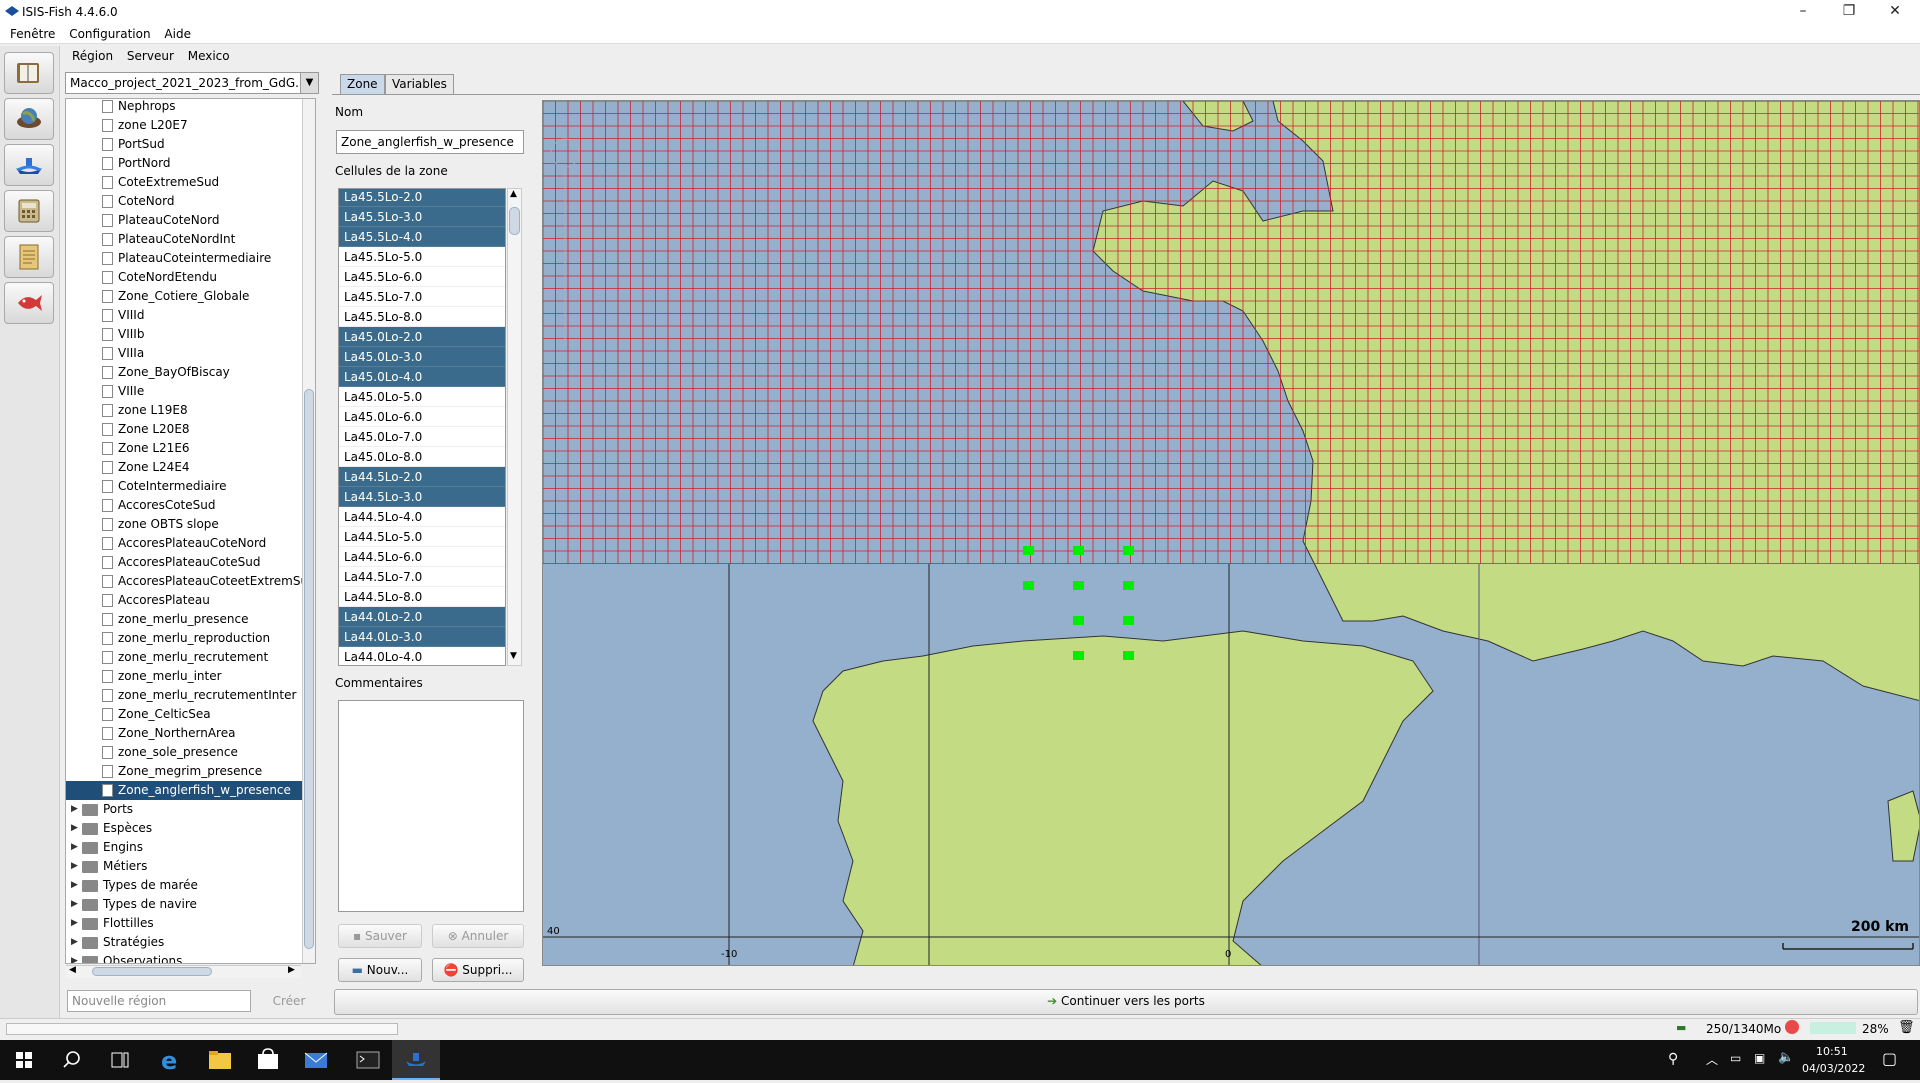 This screenshot has height=1083, width=1920. Describe the element at coordinates (422, 437) in the screenshot. I see `cell-list-item: La45.0Lo-7.0` at that location.